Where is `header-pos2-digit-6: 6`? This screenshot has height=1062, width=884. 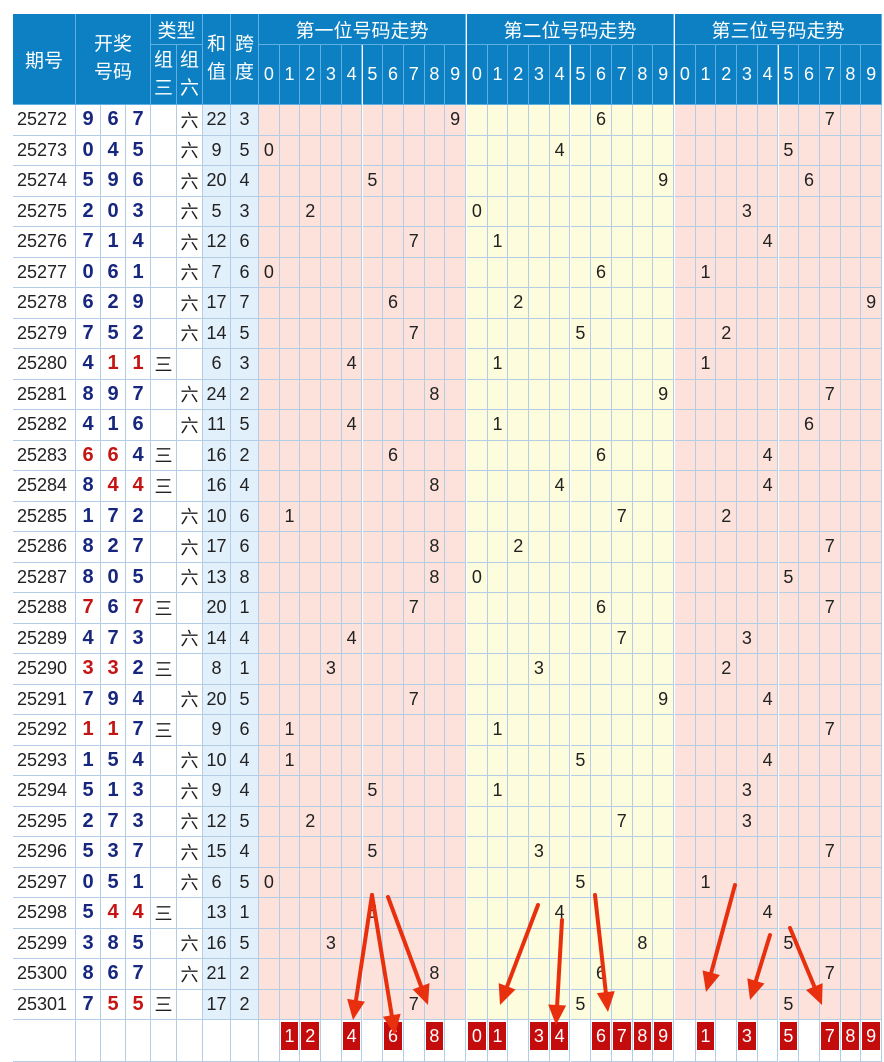 header-pos2-digit-6: 6 is located at coordinates (601, 75).